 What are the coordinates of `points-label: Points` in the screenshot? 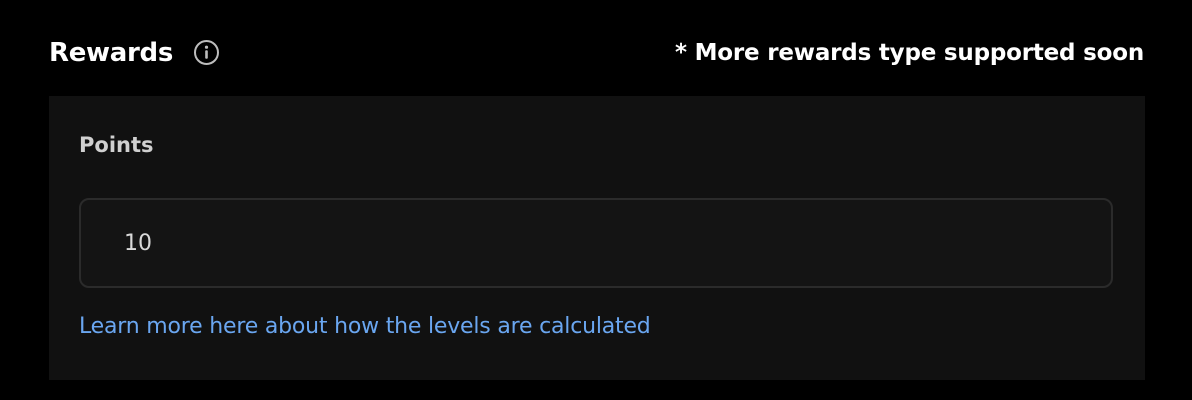 It's located at (116, 145).